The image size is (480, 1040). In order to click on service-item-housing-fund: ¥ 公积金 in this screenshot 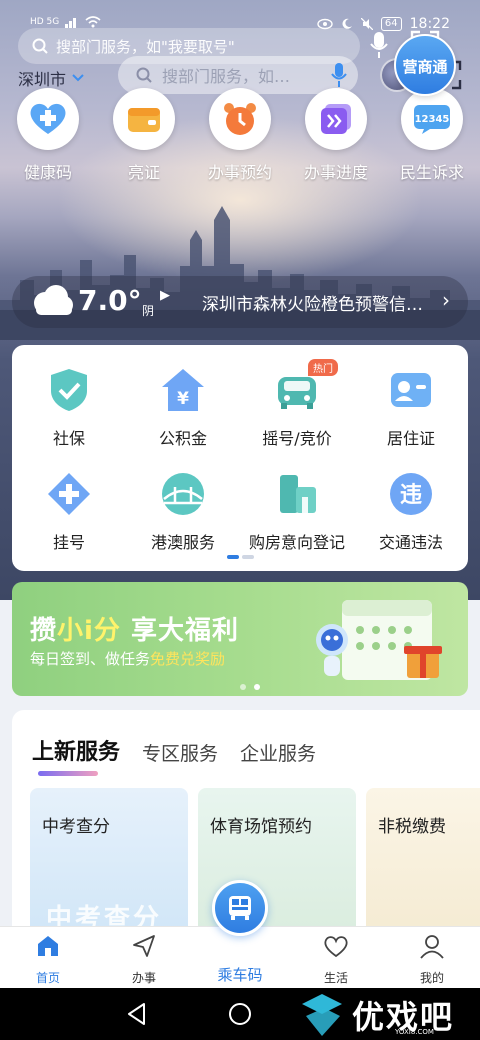, I will do `click(183, 407)`.